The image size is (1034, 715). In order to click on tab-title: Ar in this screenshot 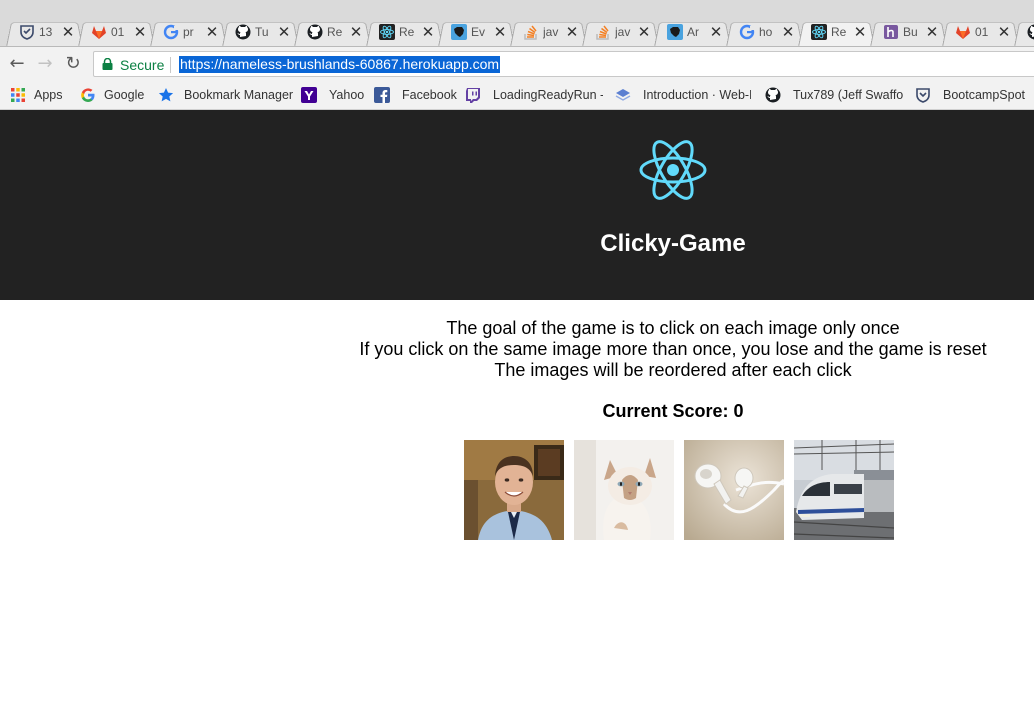, I will do `click(693, 32)`.